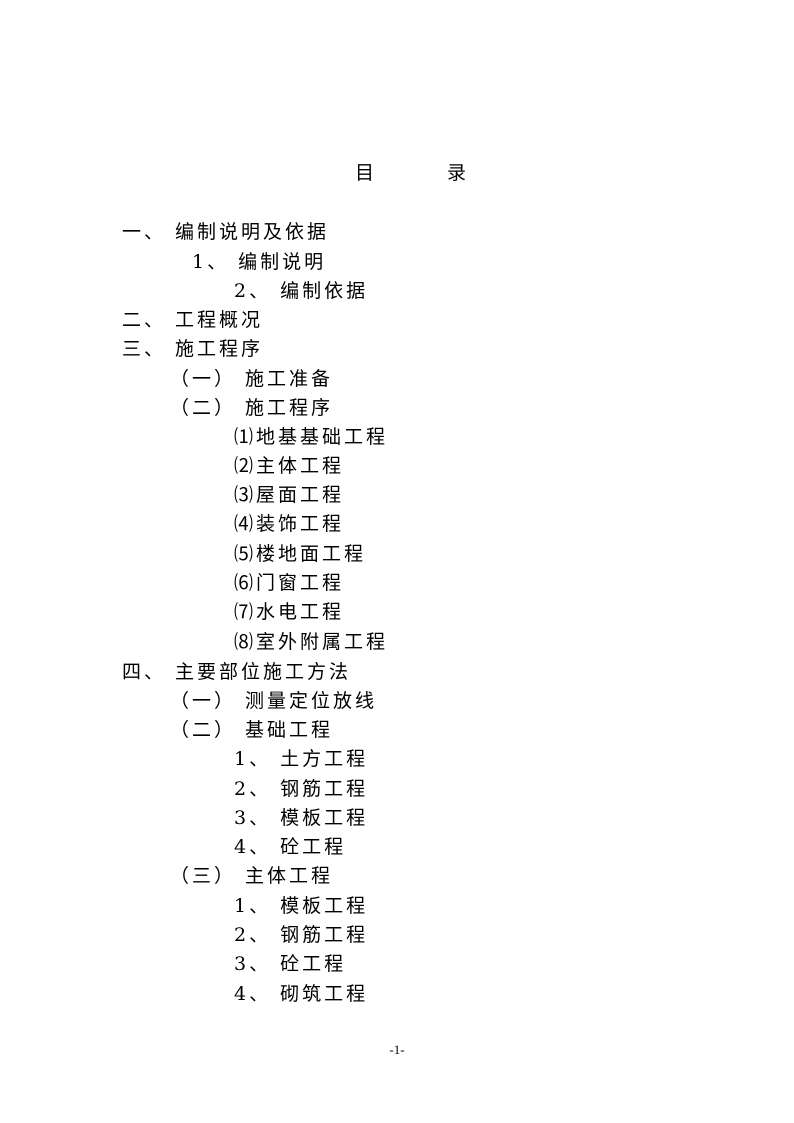 This screenshot has width=794, height=1123. Describe the element at coordinates (289, 583) in the screenshot. I see `toc-entry-level-3: ⑹门窗工程` at that location.